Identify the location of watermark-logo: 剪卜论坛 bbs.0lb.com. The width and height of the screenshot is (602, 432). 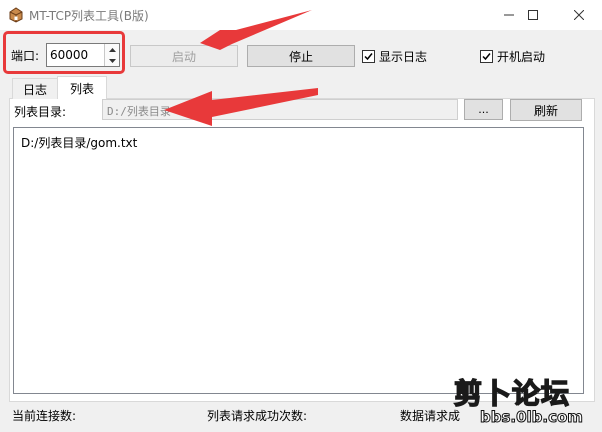
(523, 401).